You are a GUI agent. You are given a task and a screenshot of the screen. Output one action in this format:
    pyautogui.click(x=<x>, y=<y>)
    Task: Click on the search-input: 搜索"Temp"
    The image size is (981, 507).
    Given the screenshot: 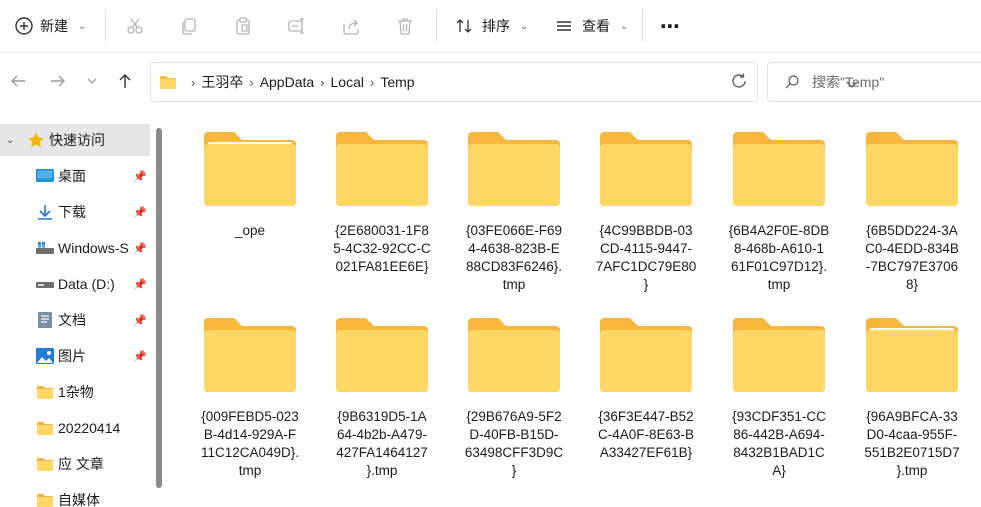 What is the action you would take?
    pyautogui.click(x=874, y=82)
    